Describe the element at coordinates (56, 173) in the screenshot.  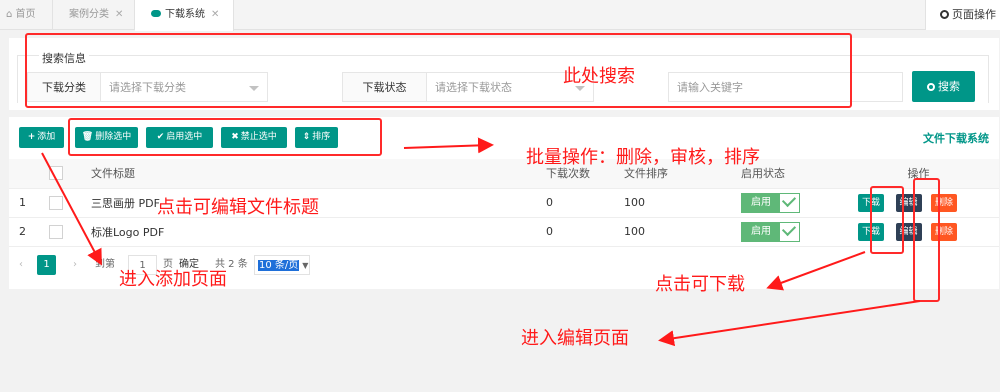
I see `select-all-checkbox` at that location.